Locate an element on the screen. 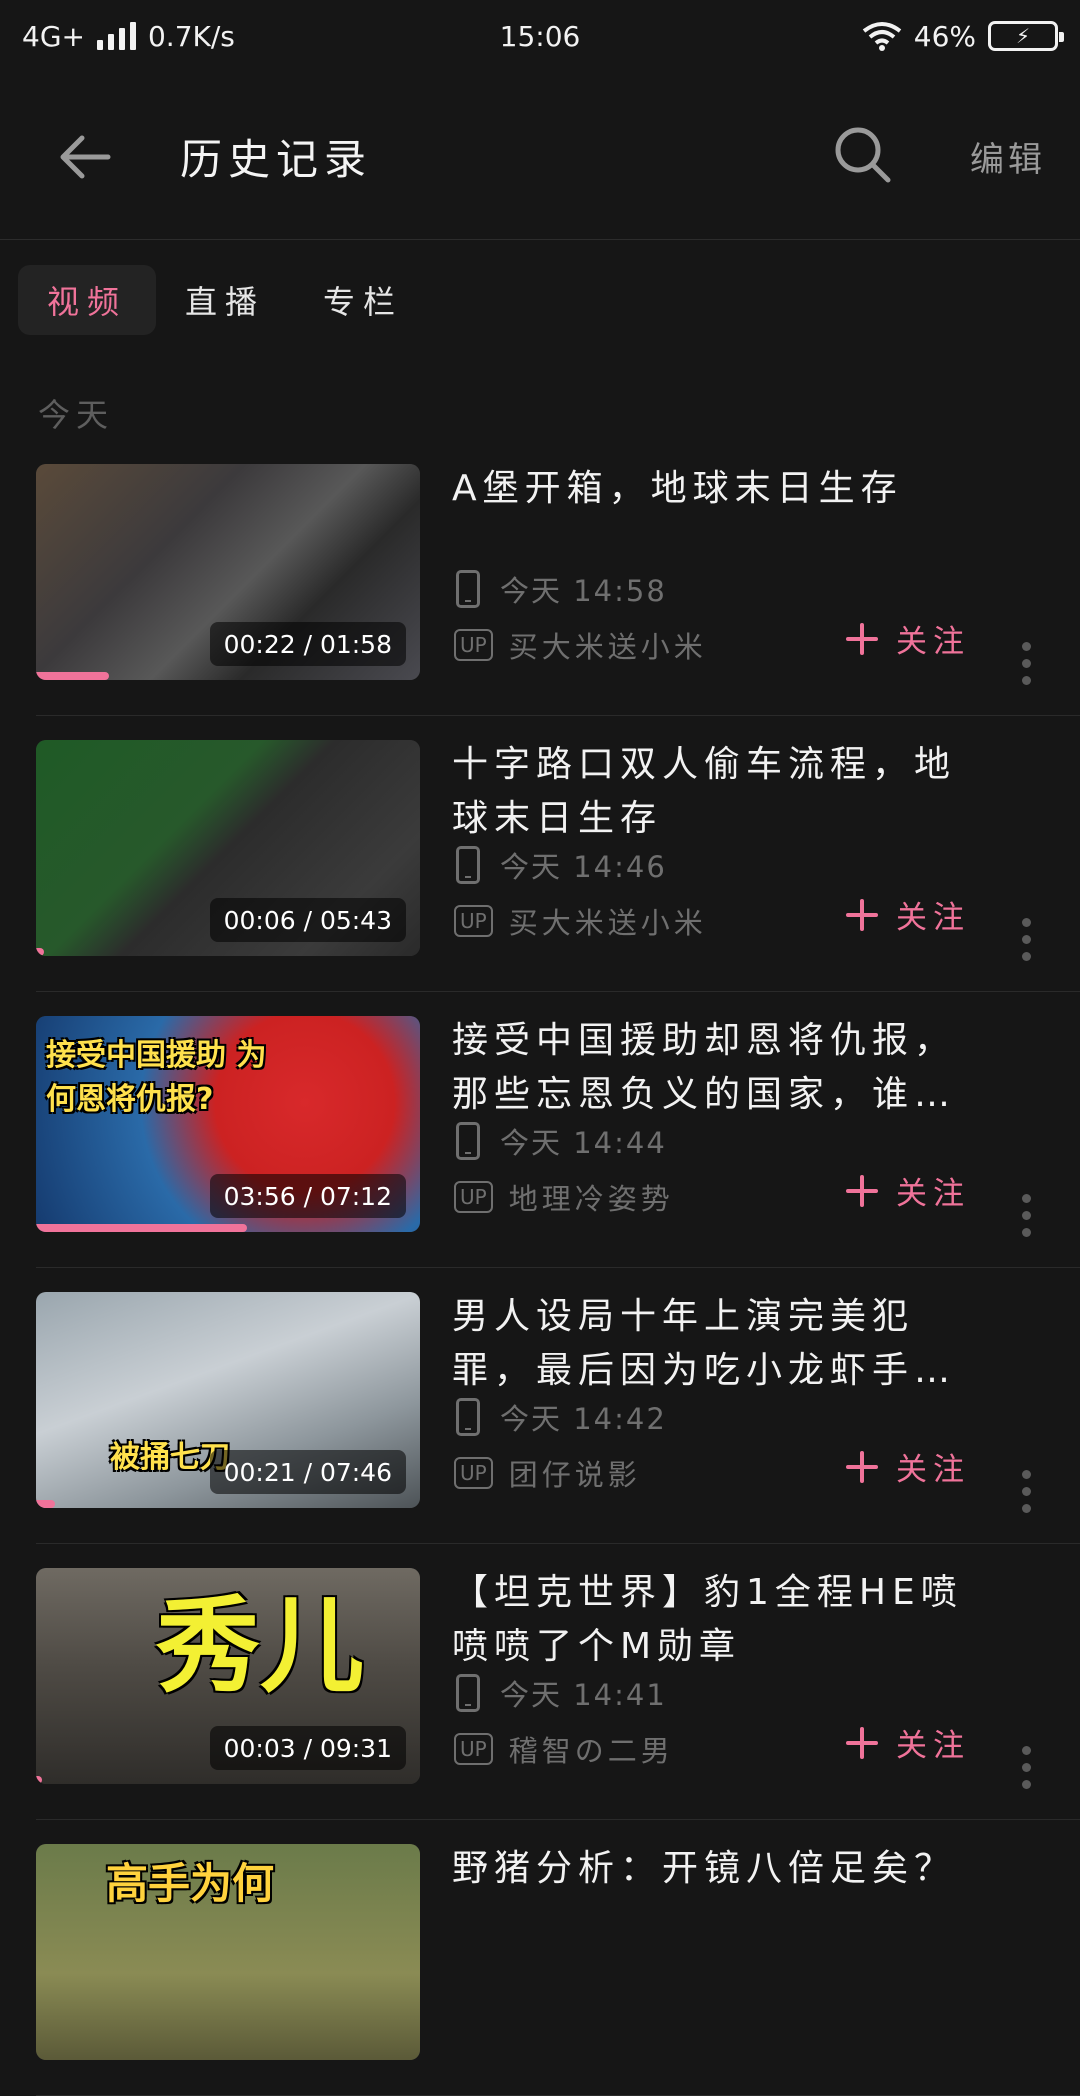 The image size is (1080, 2096). watch-time-text: 今天 14:44 is located at coordinates (583, 1143).